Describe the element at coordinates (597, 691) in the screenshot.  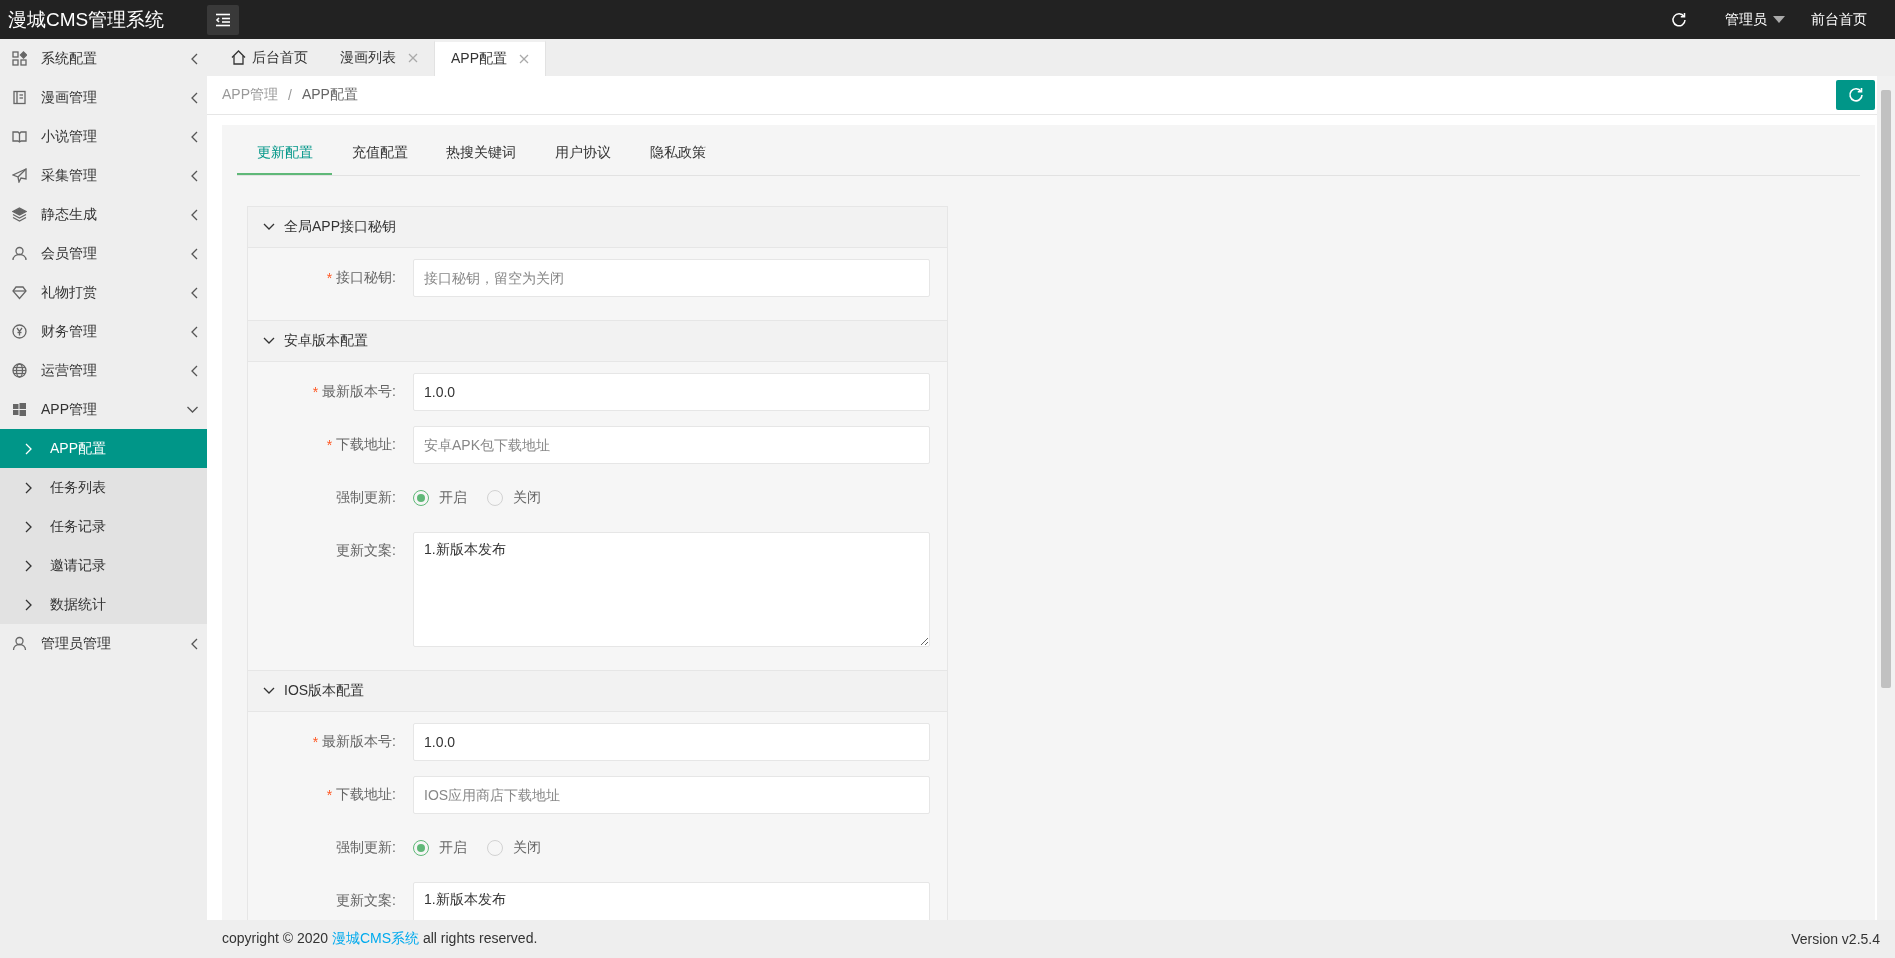
I see `section-header: IOS版本配置` at that location.